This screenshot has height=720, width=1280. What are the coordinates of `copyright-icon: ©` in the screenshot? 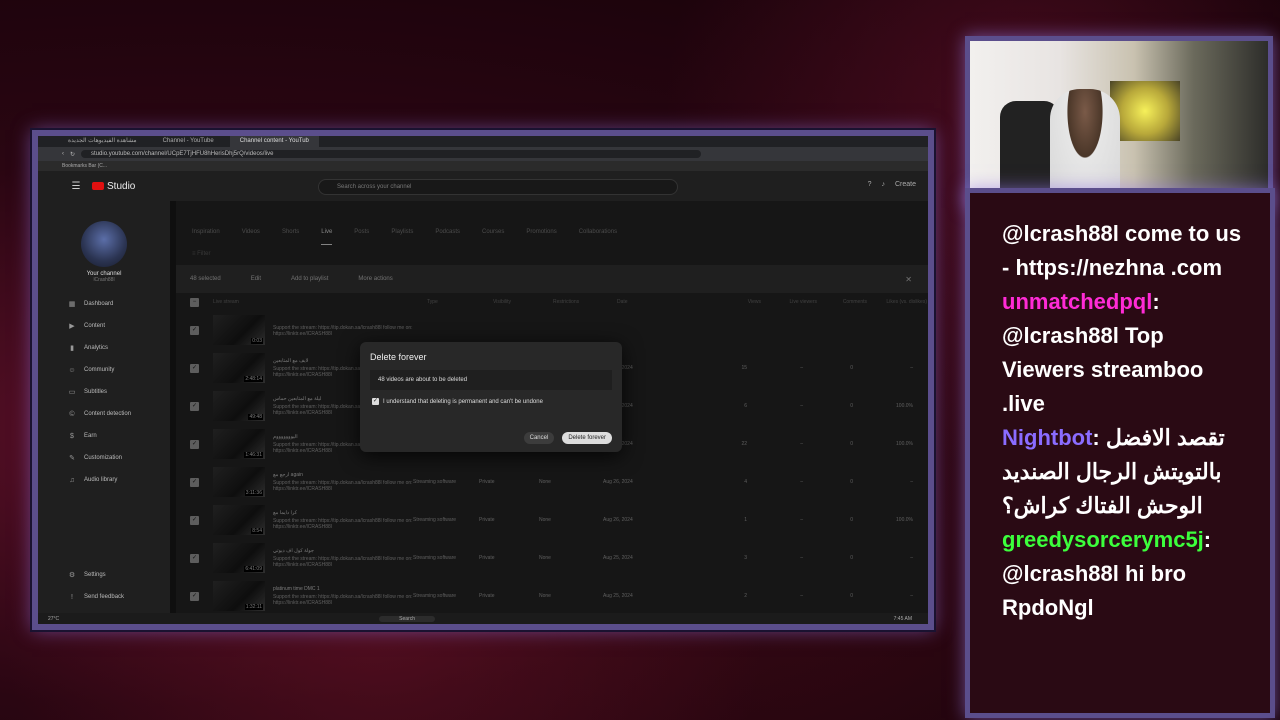 It's located at (72, 414).